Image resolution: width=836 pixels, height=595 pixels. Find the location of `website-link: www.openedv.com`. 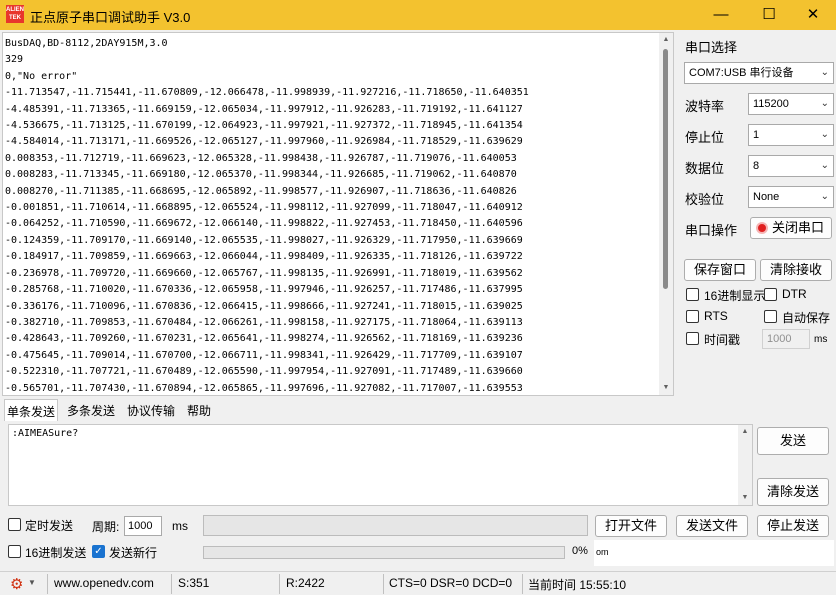

website-link: www.openedv.com is located at coordinates (104, 583).